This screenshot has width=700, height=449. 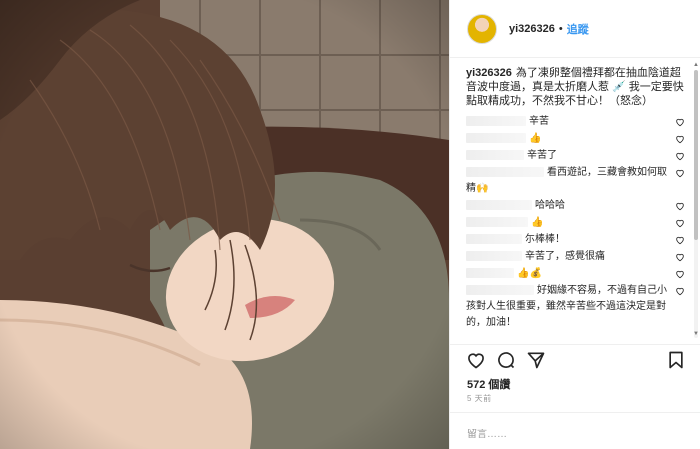 What do you see at coordinates (696, 65) in the screenshot?
I see `scroll-up-arrow-icon: ▲` at bounding box center [696, 65].